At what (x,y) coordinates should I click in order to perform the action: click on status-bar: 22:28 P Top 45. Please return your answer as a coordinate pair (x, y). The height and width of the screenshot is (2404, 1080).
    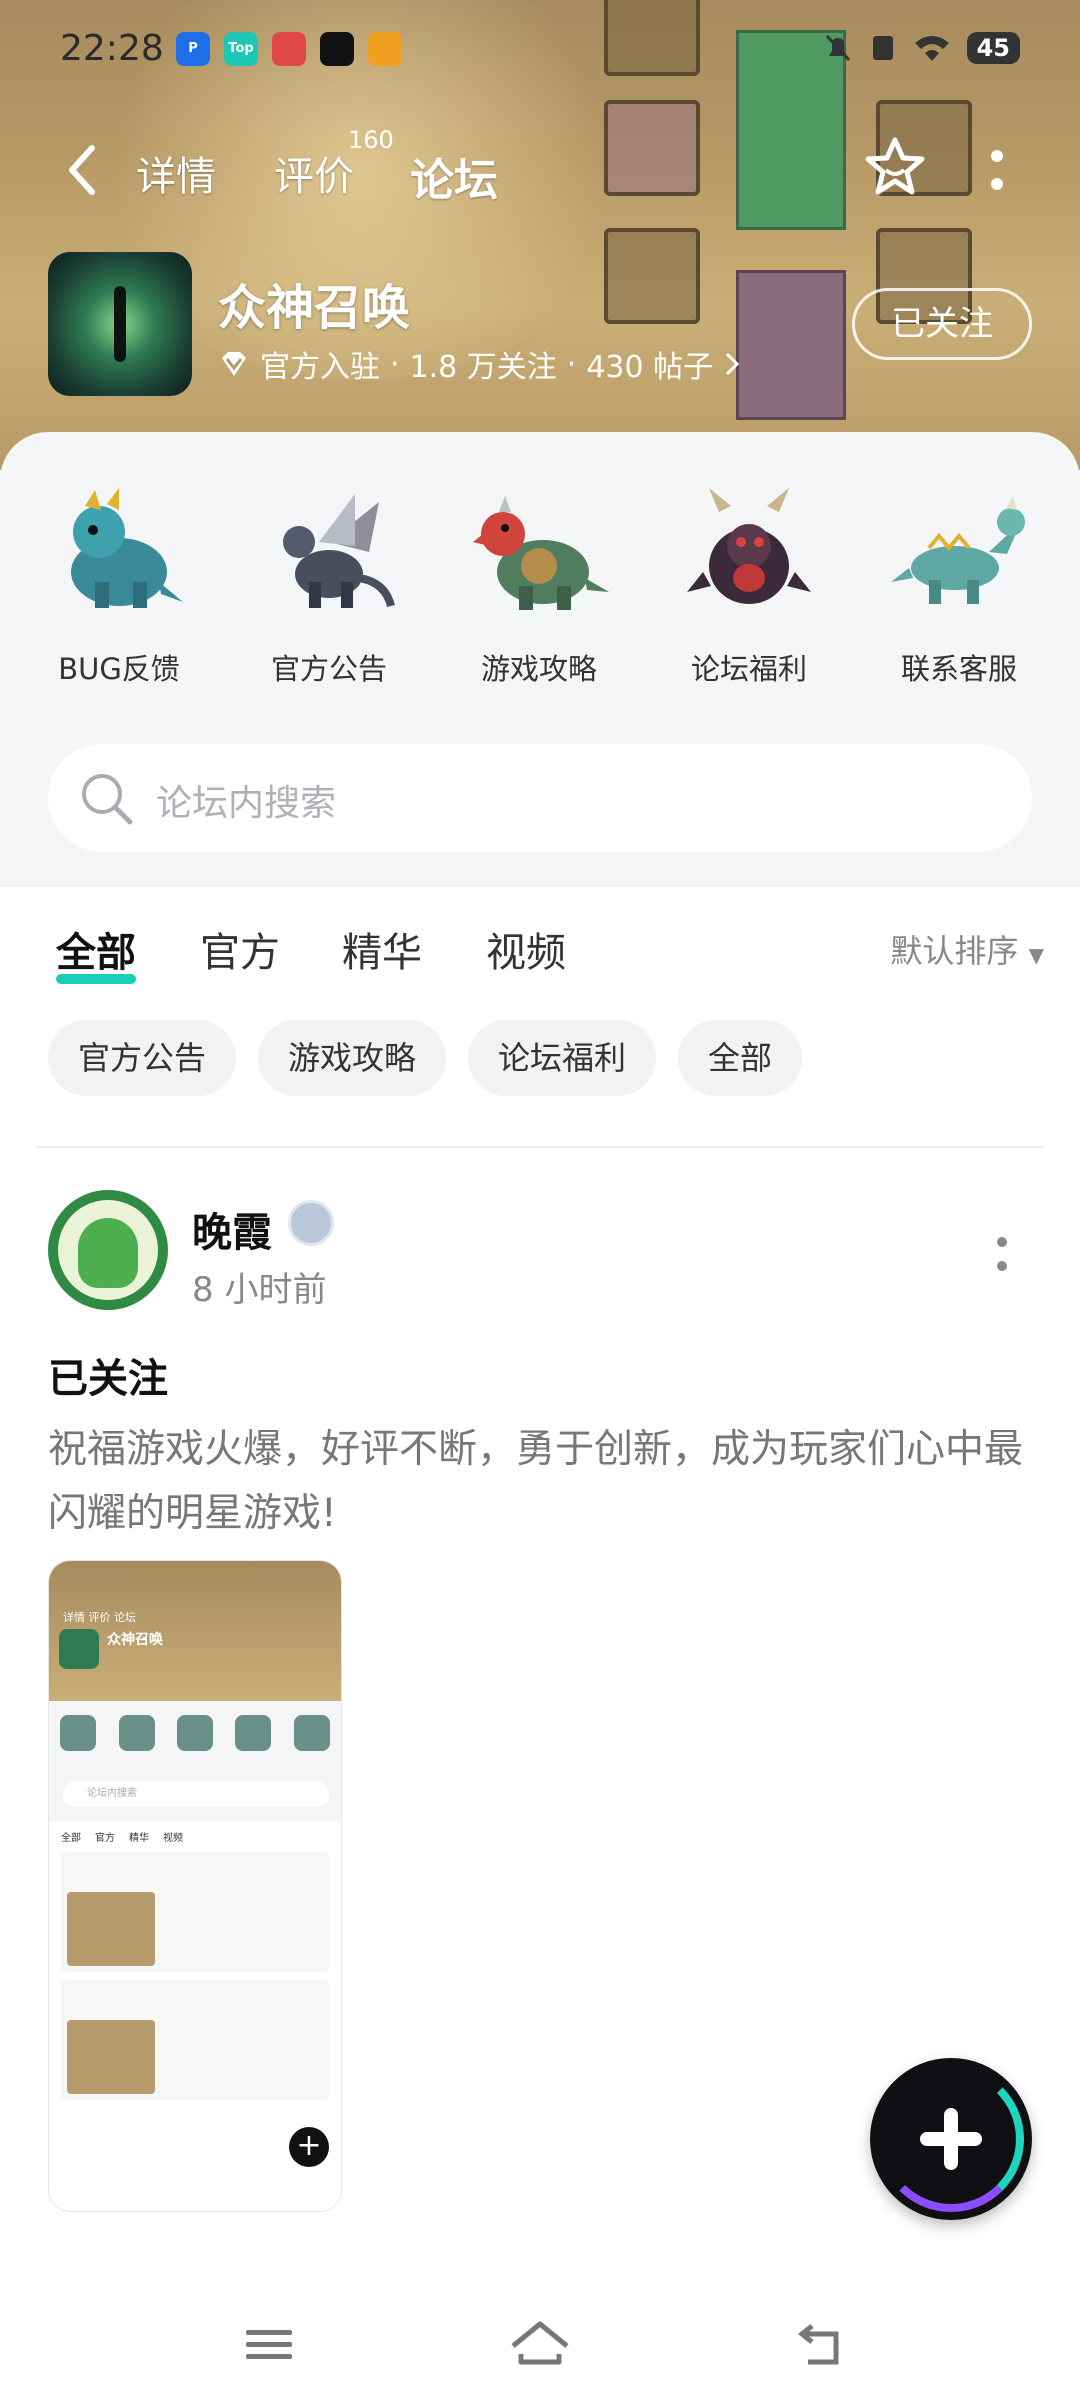
    Looking at the image, I should click on (540, 50).